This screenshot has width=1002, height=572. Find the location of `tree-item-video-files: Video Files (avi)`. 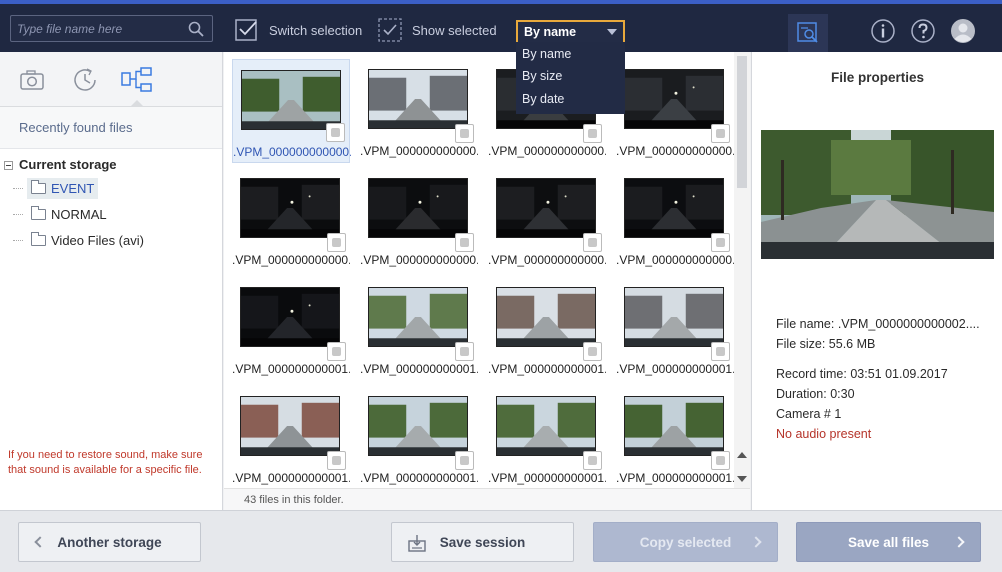

tree-item-video-files: Video Files (avi) is located at coordinates (111, 240).